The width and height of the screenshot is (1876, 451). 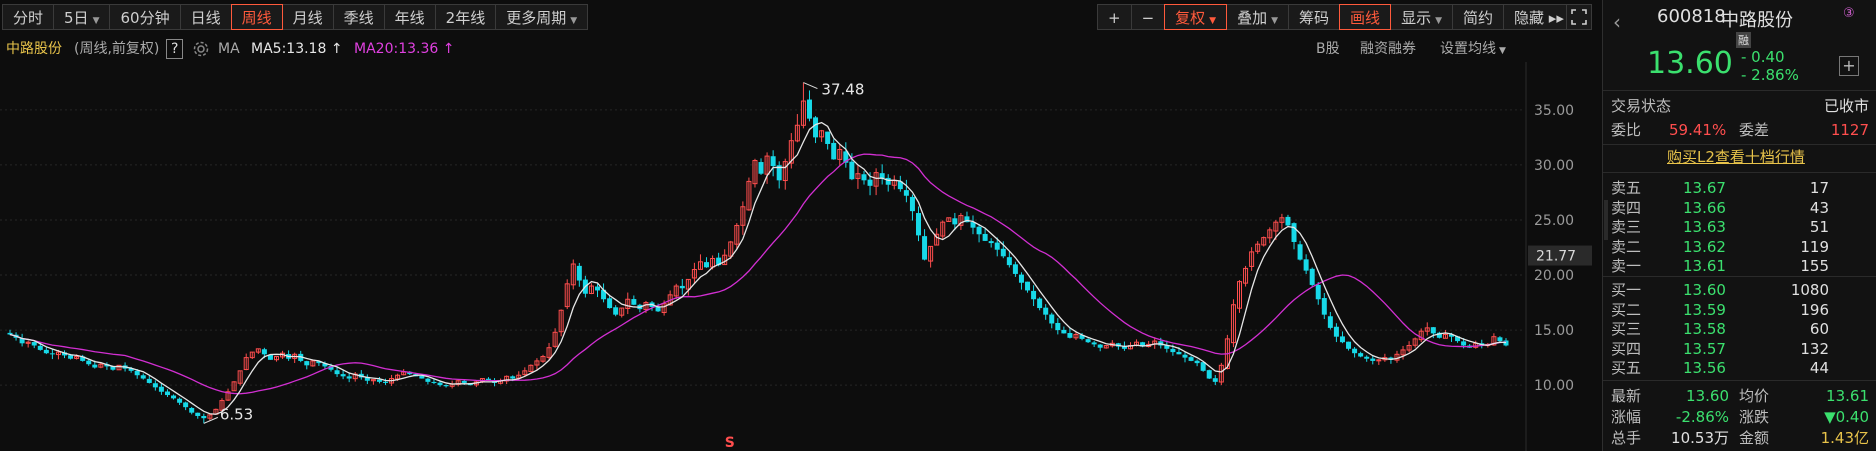 I want to click on period-button-8: 2年线, so click(x=465, y=17).